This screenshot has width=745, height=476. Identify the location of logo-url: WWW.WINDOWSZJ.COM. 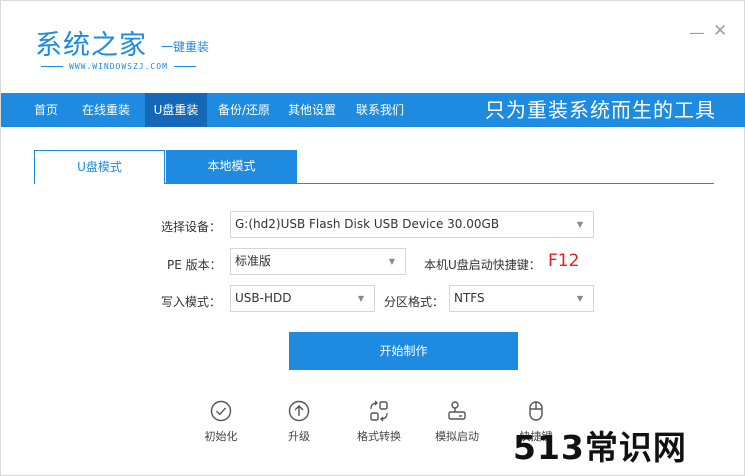
(118, 66).